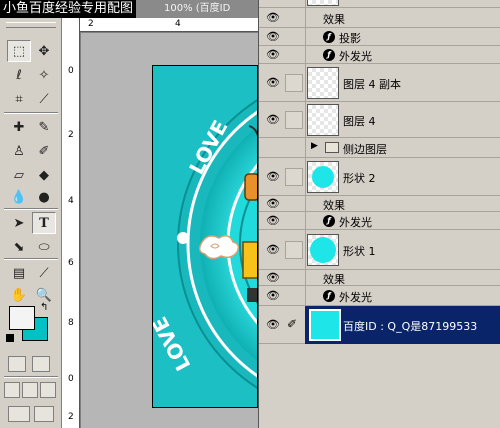 This screenshot has height=428, width=500. What do you see at coordinates (22, 318) in the screenshot?
I see `foreground-color-swatch` at bounding box center [22, 318].